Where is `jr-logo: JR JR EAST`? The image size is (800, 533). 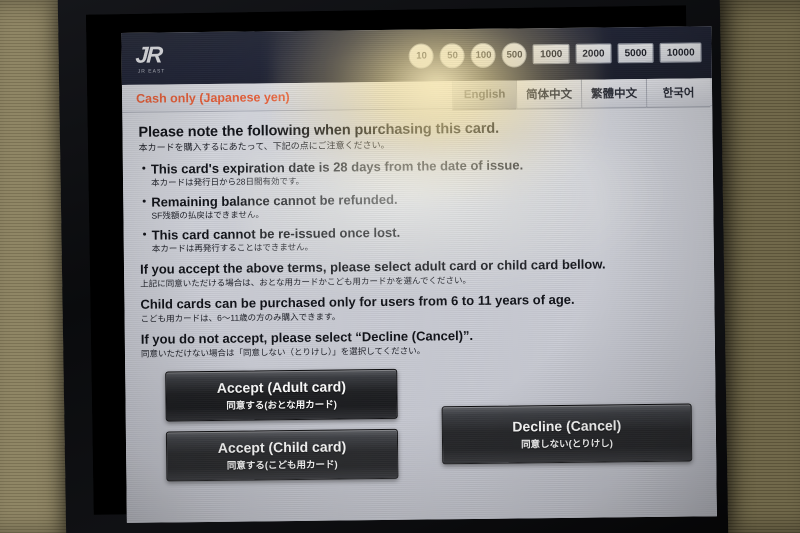
jr-logo: JR JR EAST is located at coordinates (150, 57).